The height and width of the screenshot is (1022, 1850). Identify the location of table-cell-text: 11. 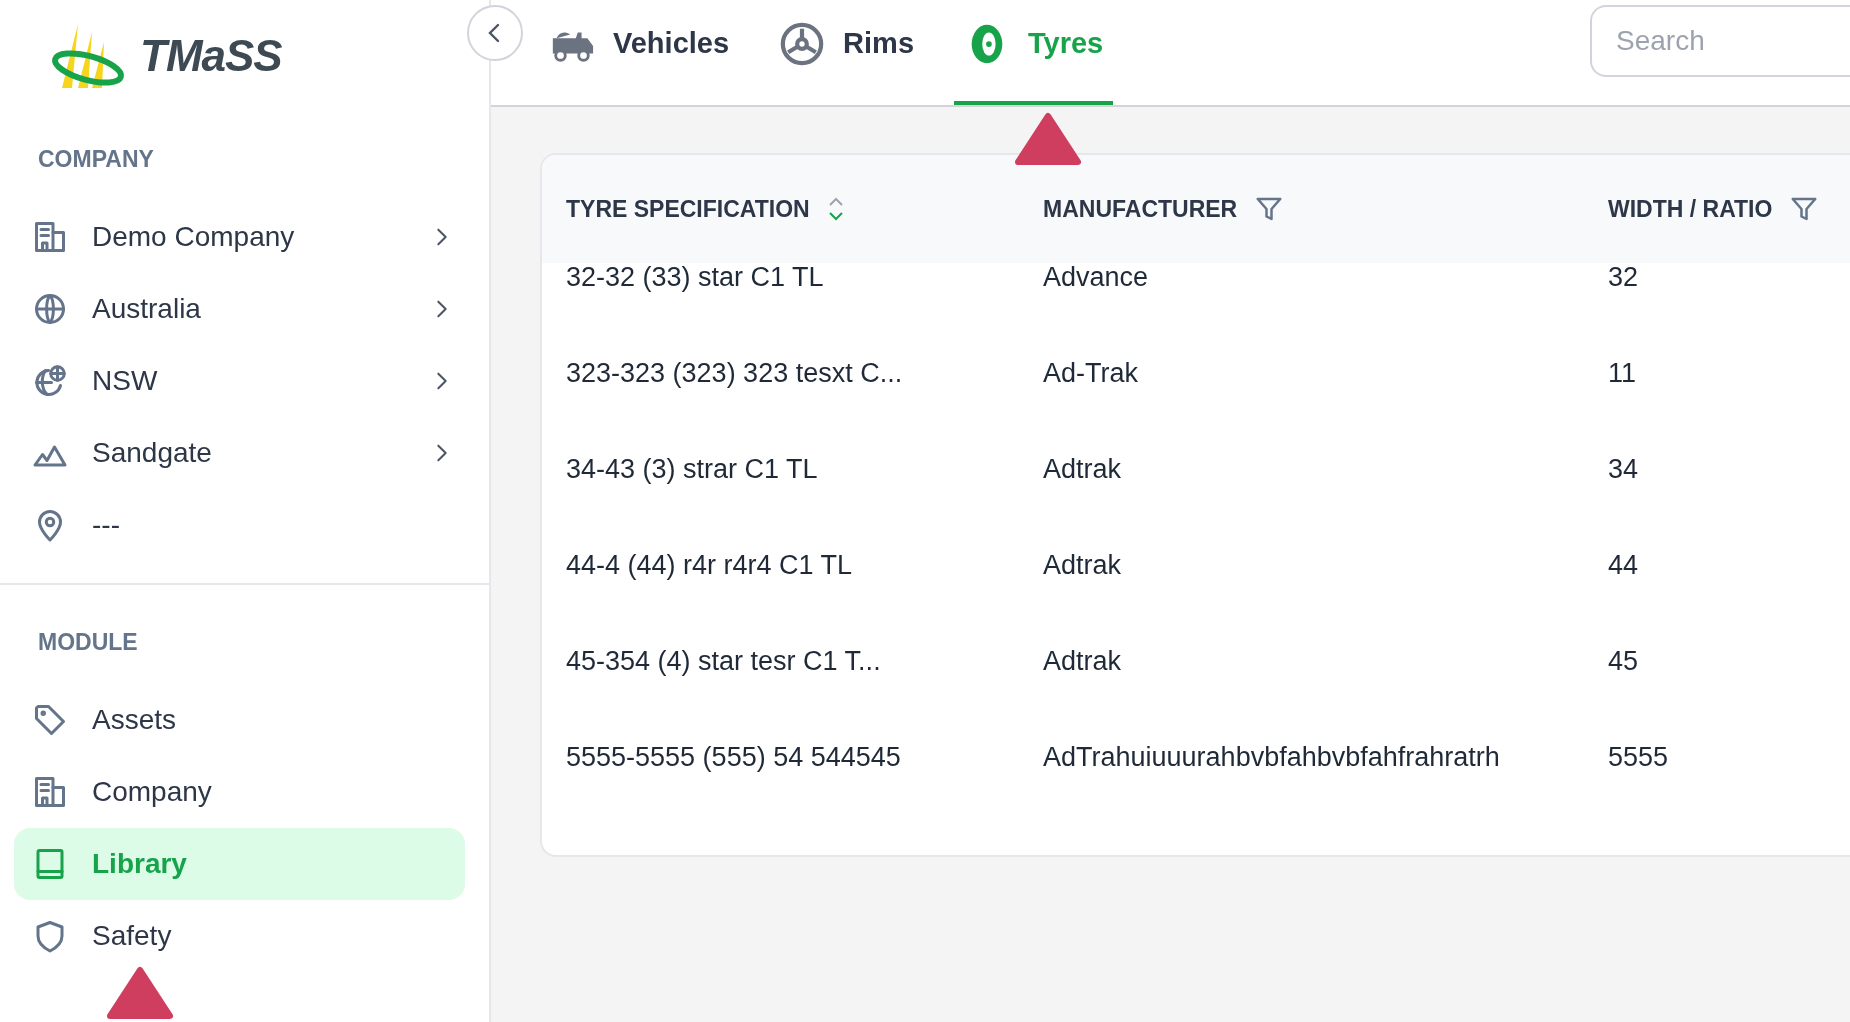
(1622, 373).